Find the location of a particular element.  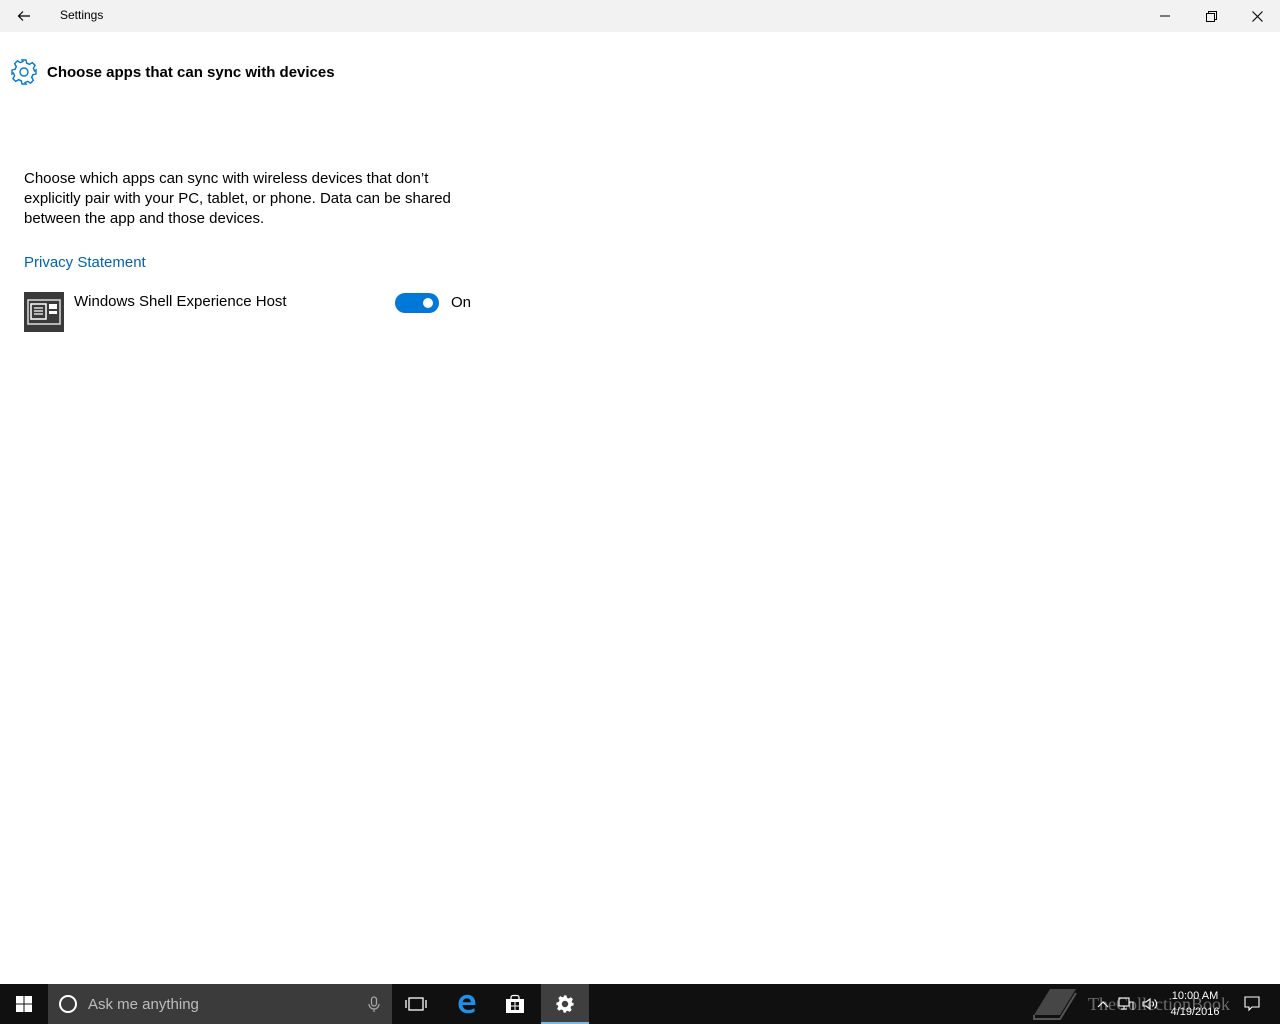

gear-icon is located at coordinates (24, 72).